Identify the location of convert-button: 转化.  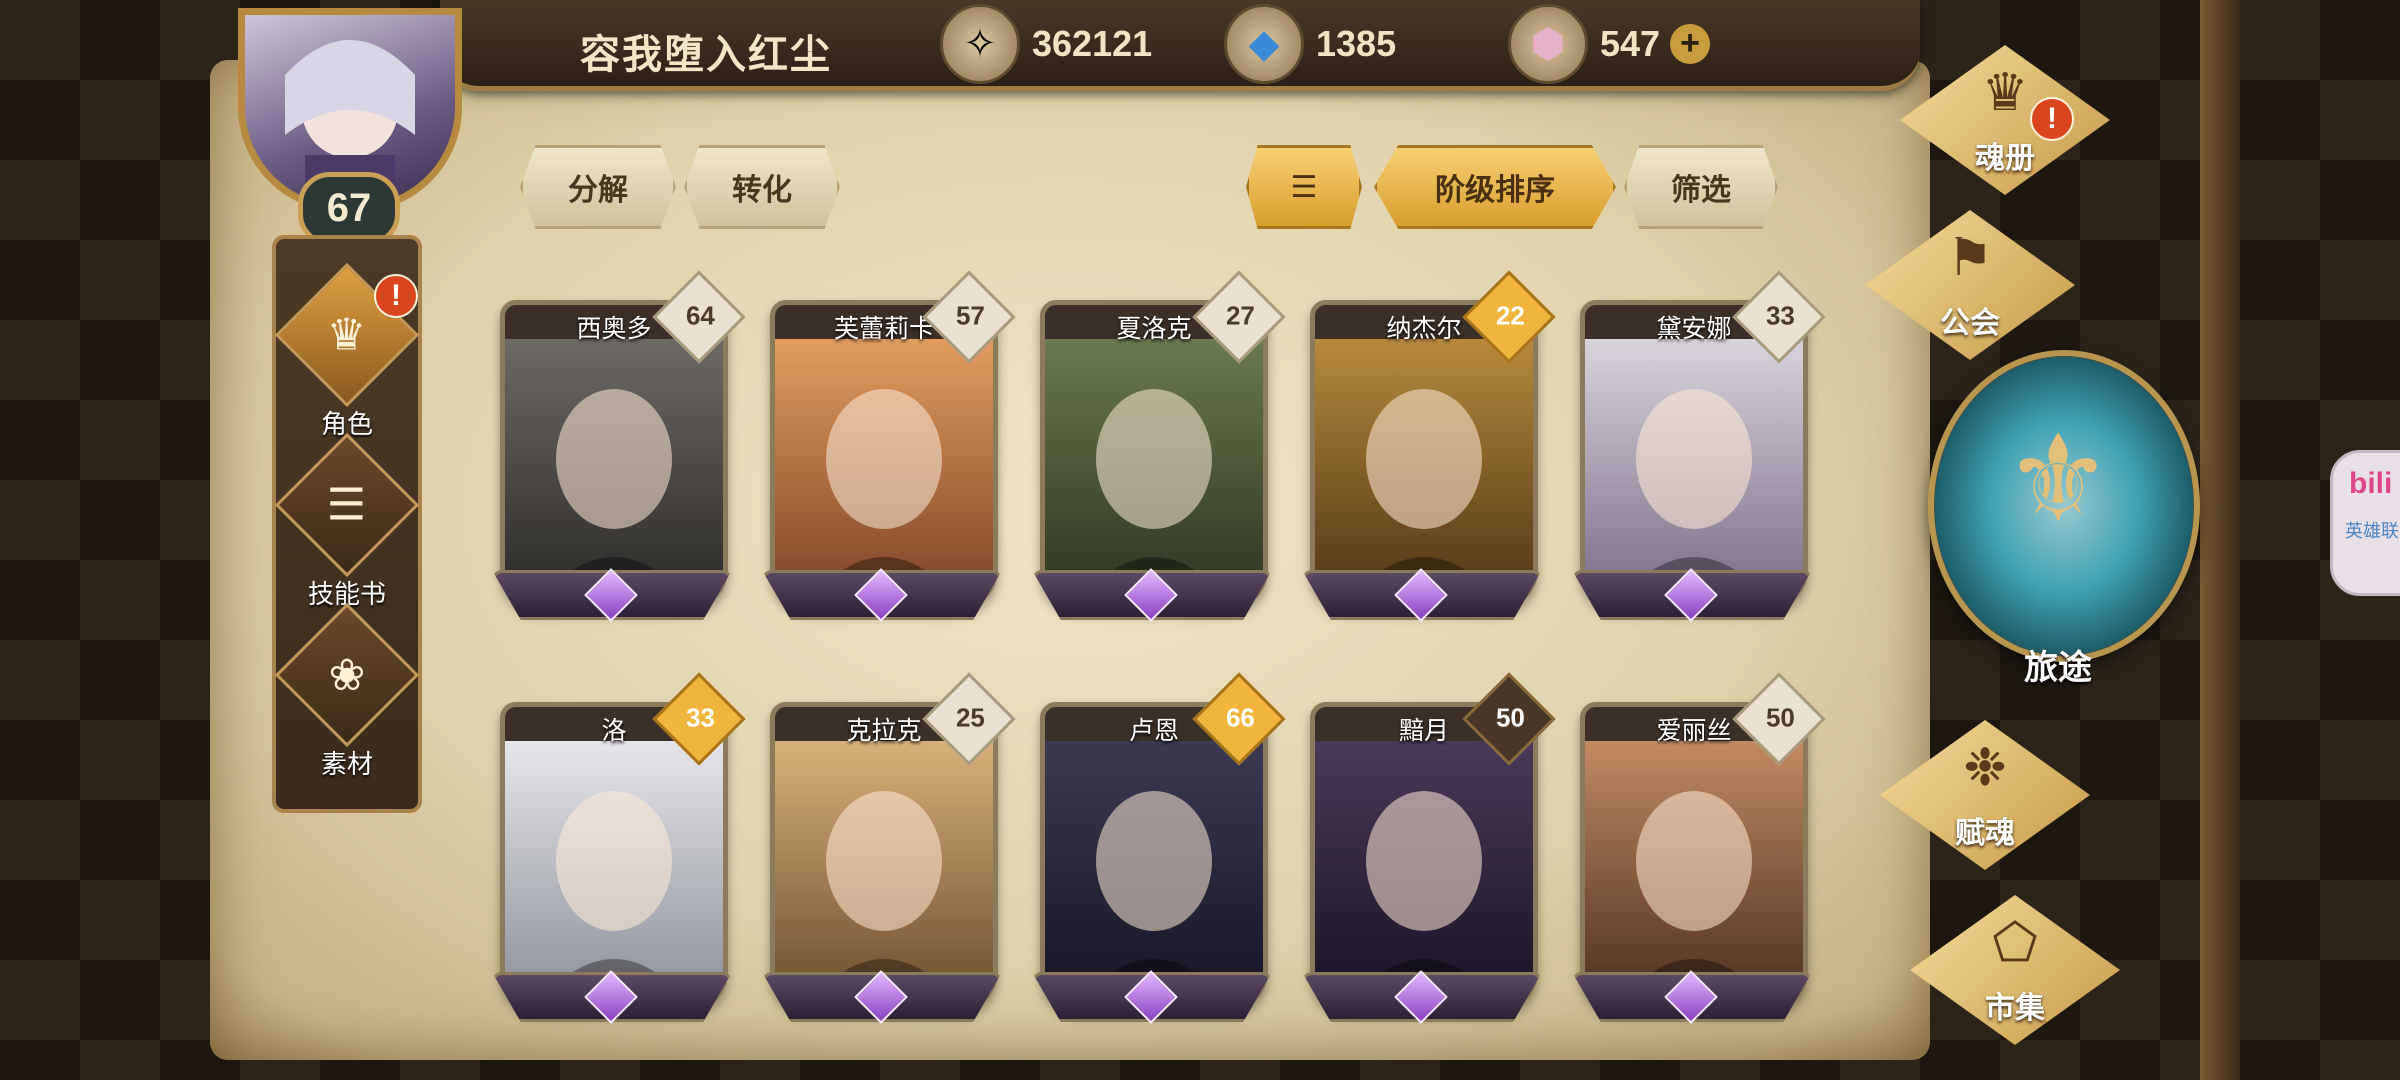
(762, 187).